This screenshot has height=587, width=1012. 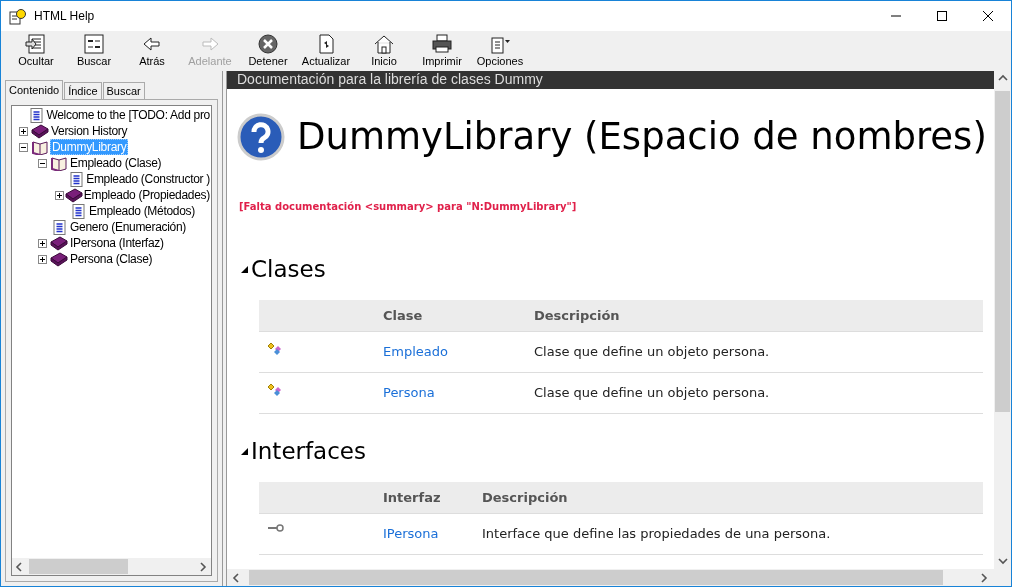 I want to click on page-banner: Documentación para la librería de clases Dummy, so click(x=610, y=80).